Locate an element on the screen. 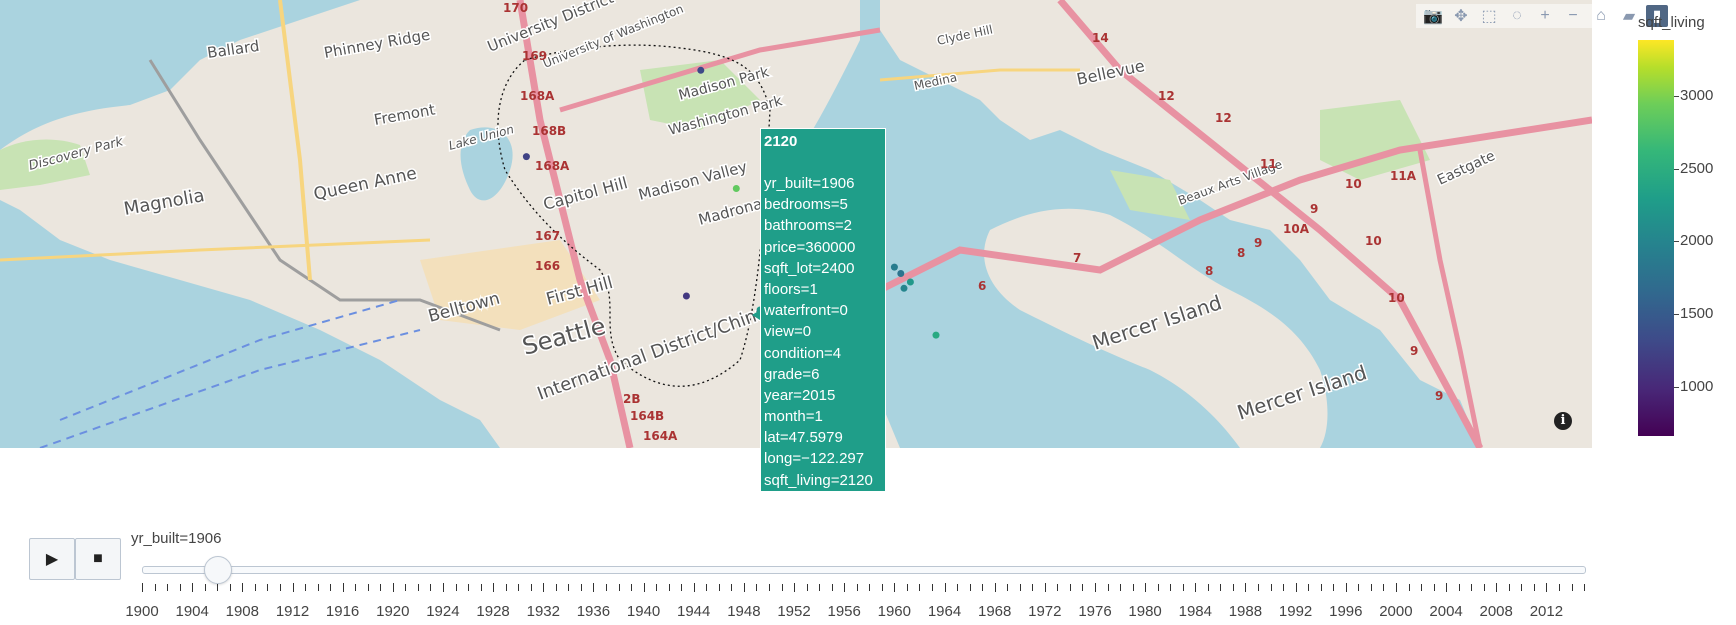 The image size is (1736, 625). stop-button: ■ is located at coordinates (98, 559).